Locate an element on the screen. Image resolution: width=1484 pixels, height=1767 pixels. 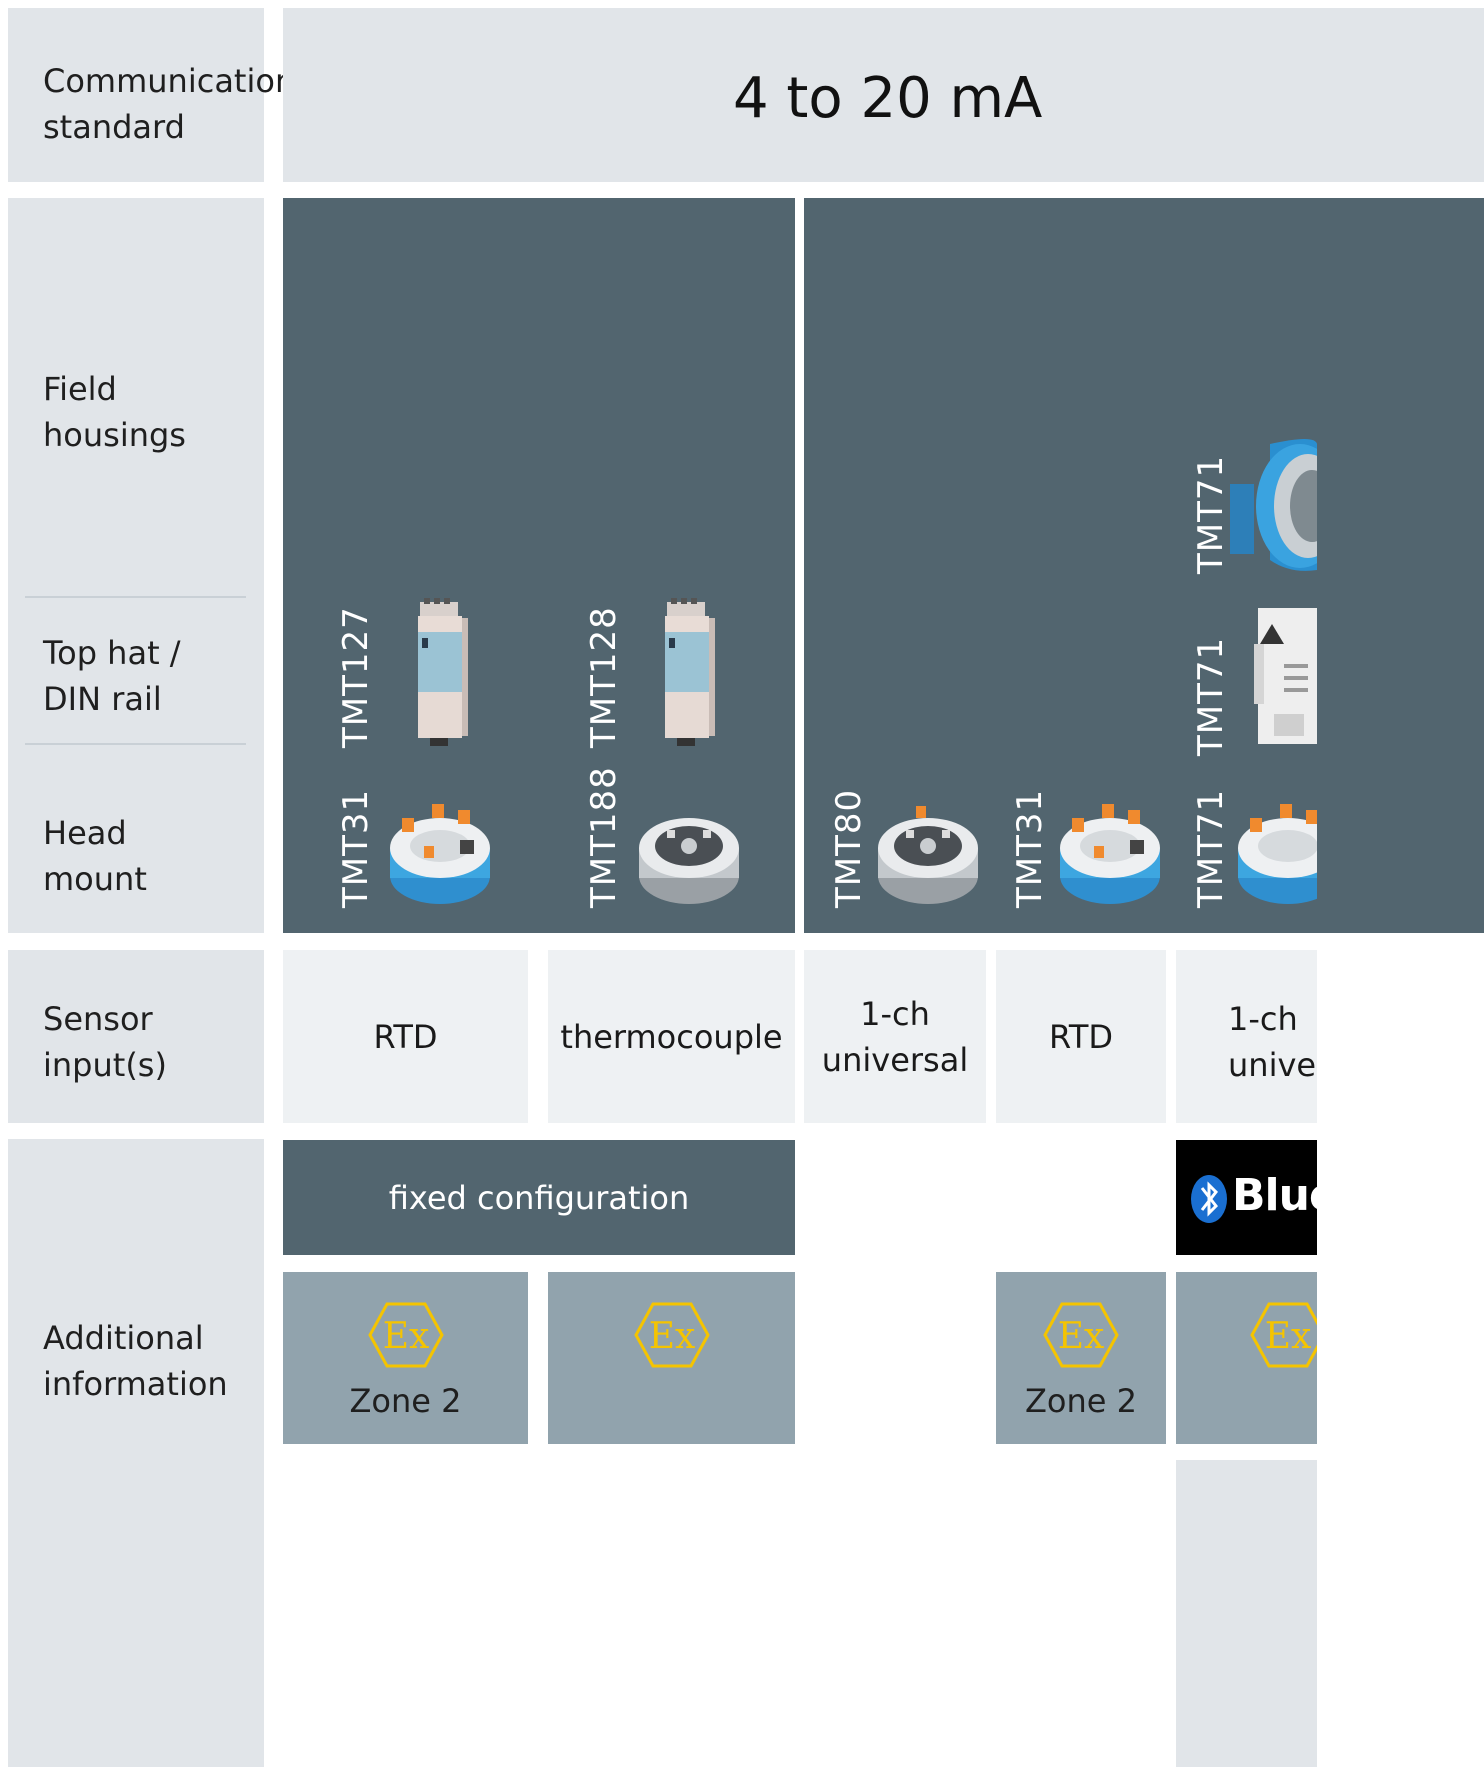
sensor-input-cell: thermocouple is located at coordinates (671, 1036).